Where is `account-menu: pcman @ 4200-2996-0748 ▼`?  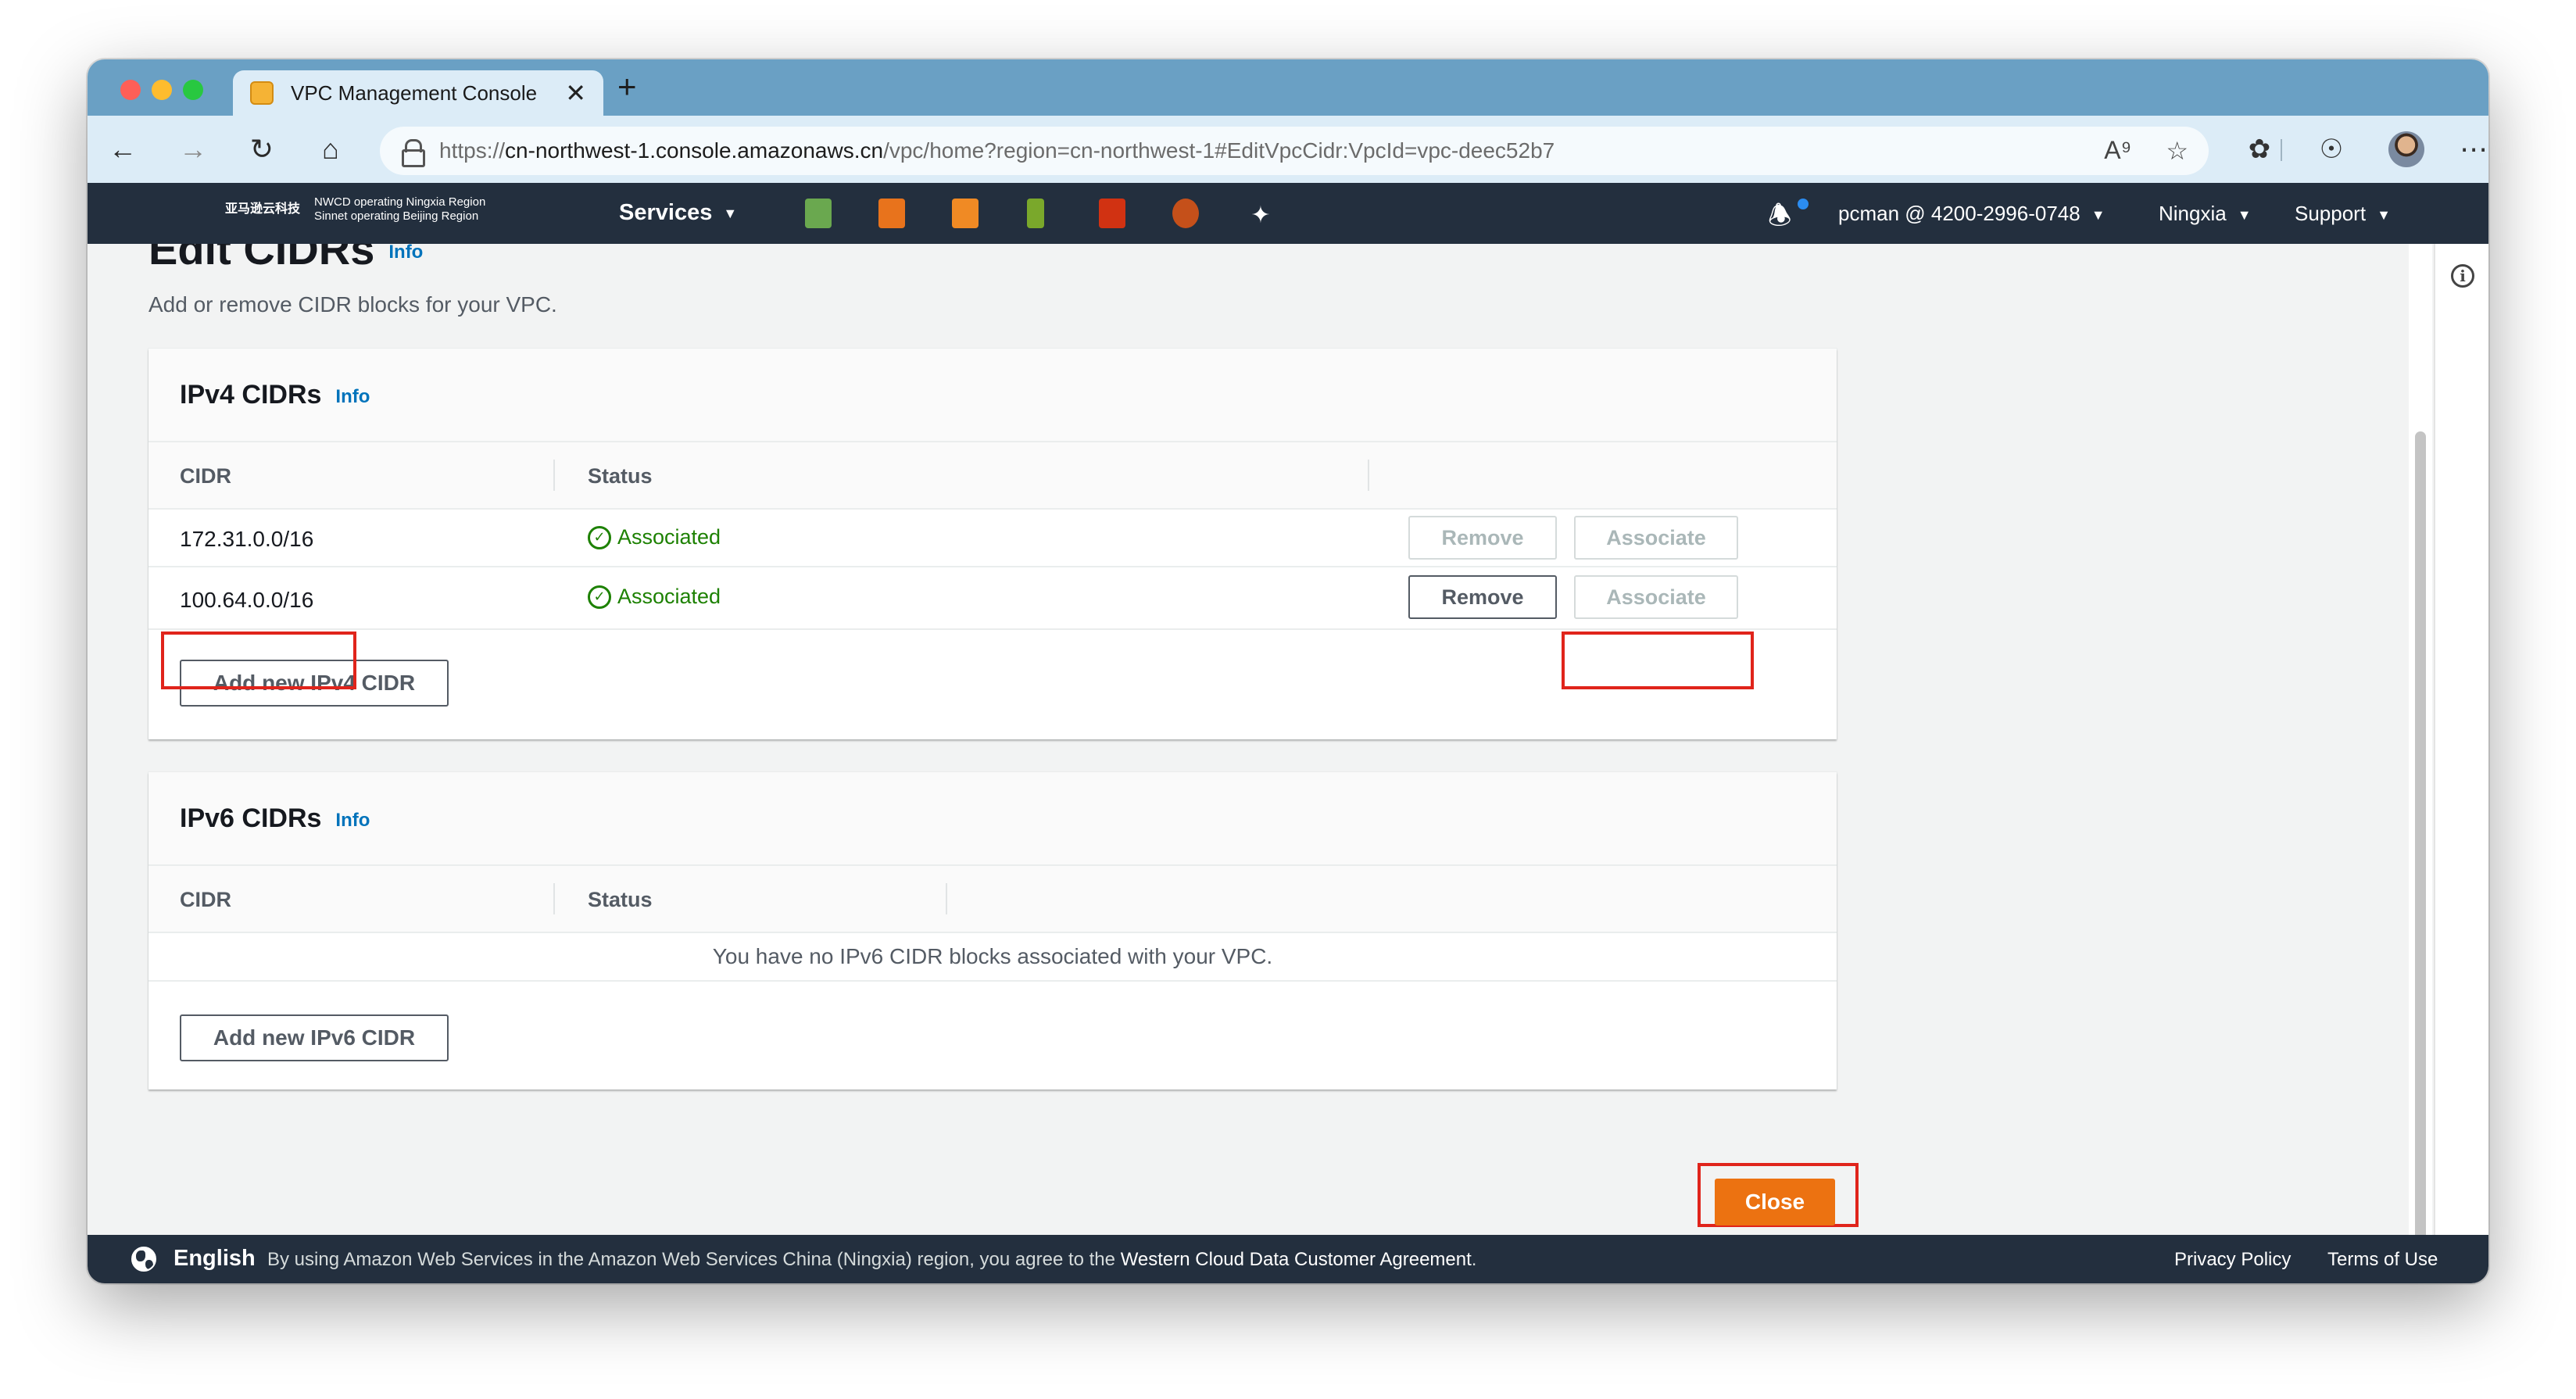 account-menu: pcman @ 4200-2996-0748 ▼ is located at coordinates (1972, 214).